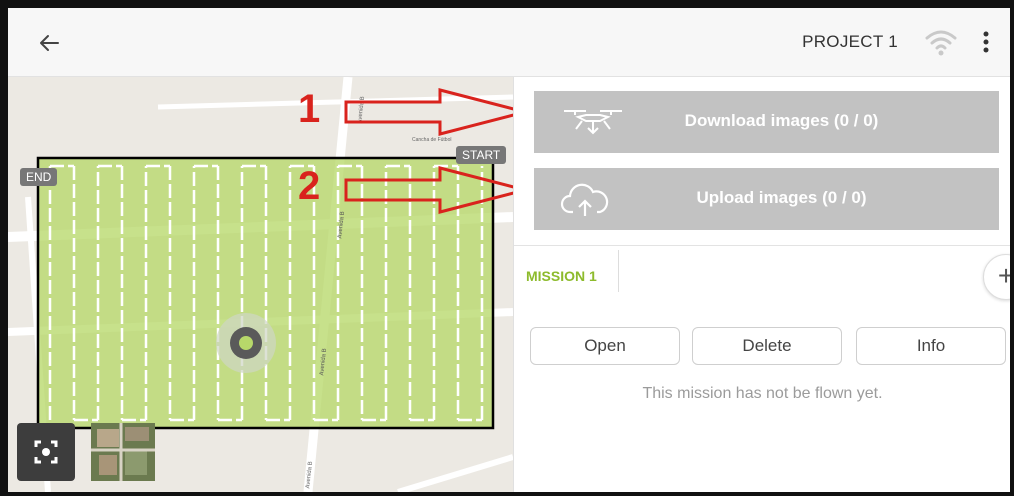 The image size is (1014, 496). I want to click on upload-images-label: Upload images (0 / 0), so click(781, 197).